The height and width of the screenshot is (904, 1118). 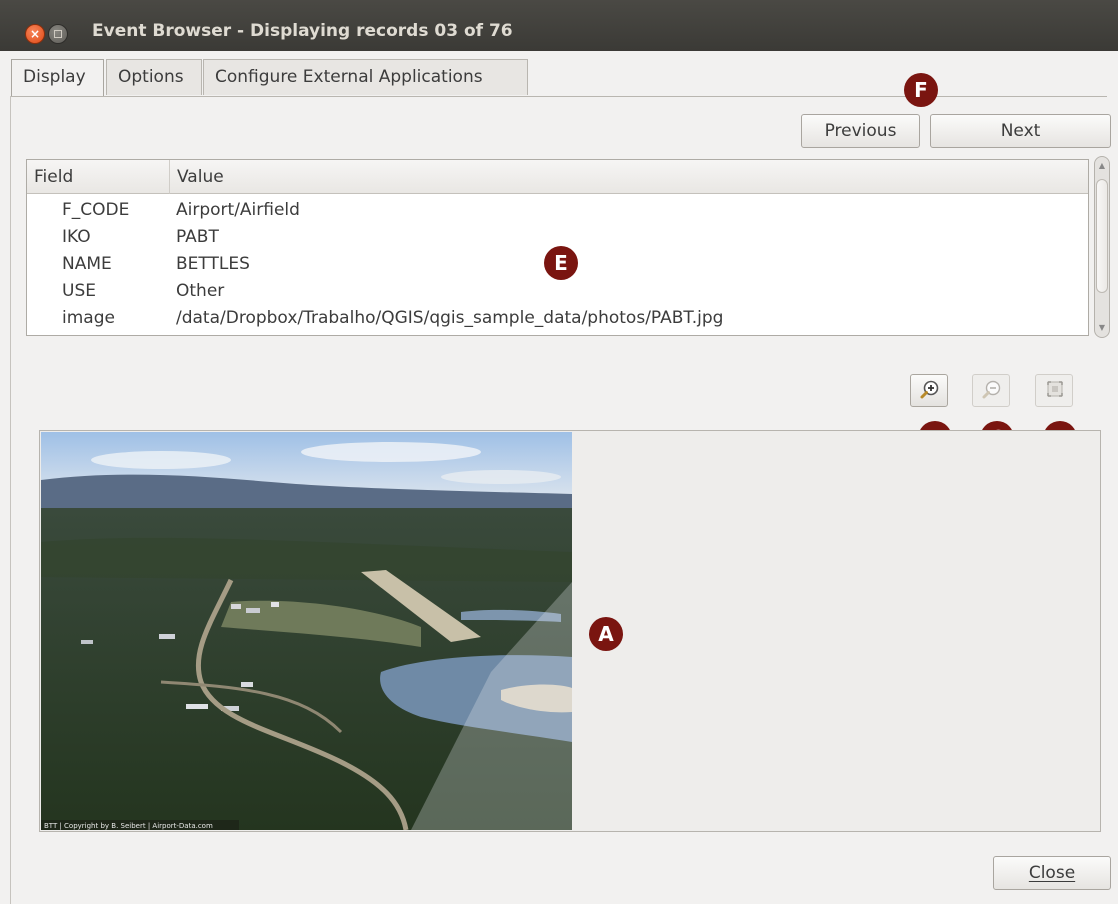 What do you see at coordinates (88, 318) in the screenshot?
I see `field-cell: image` at bounding box center [88, 318].